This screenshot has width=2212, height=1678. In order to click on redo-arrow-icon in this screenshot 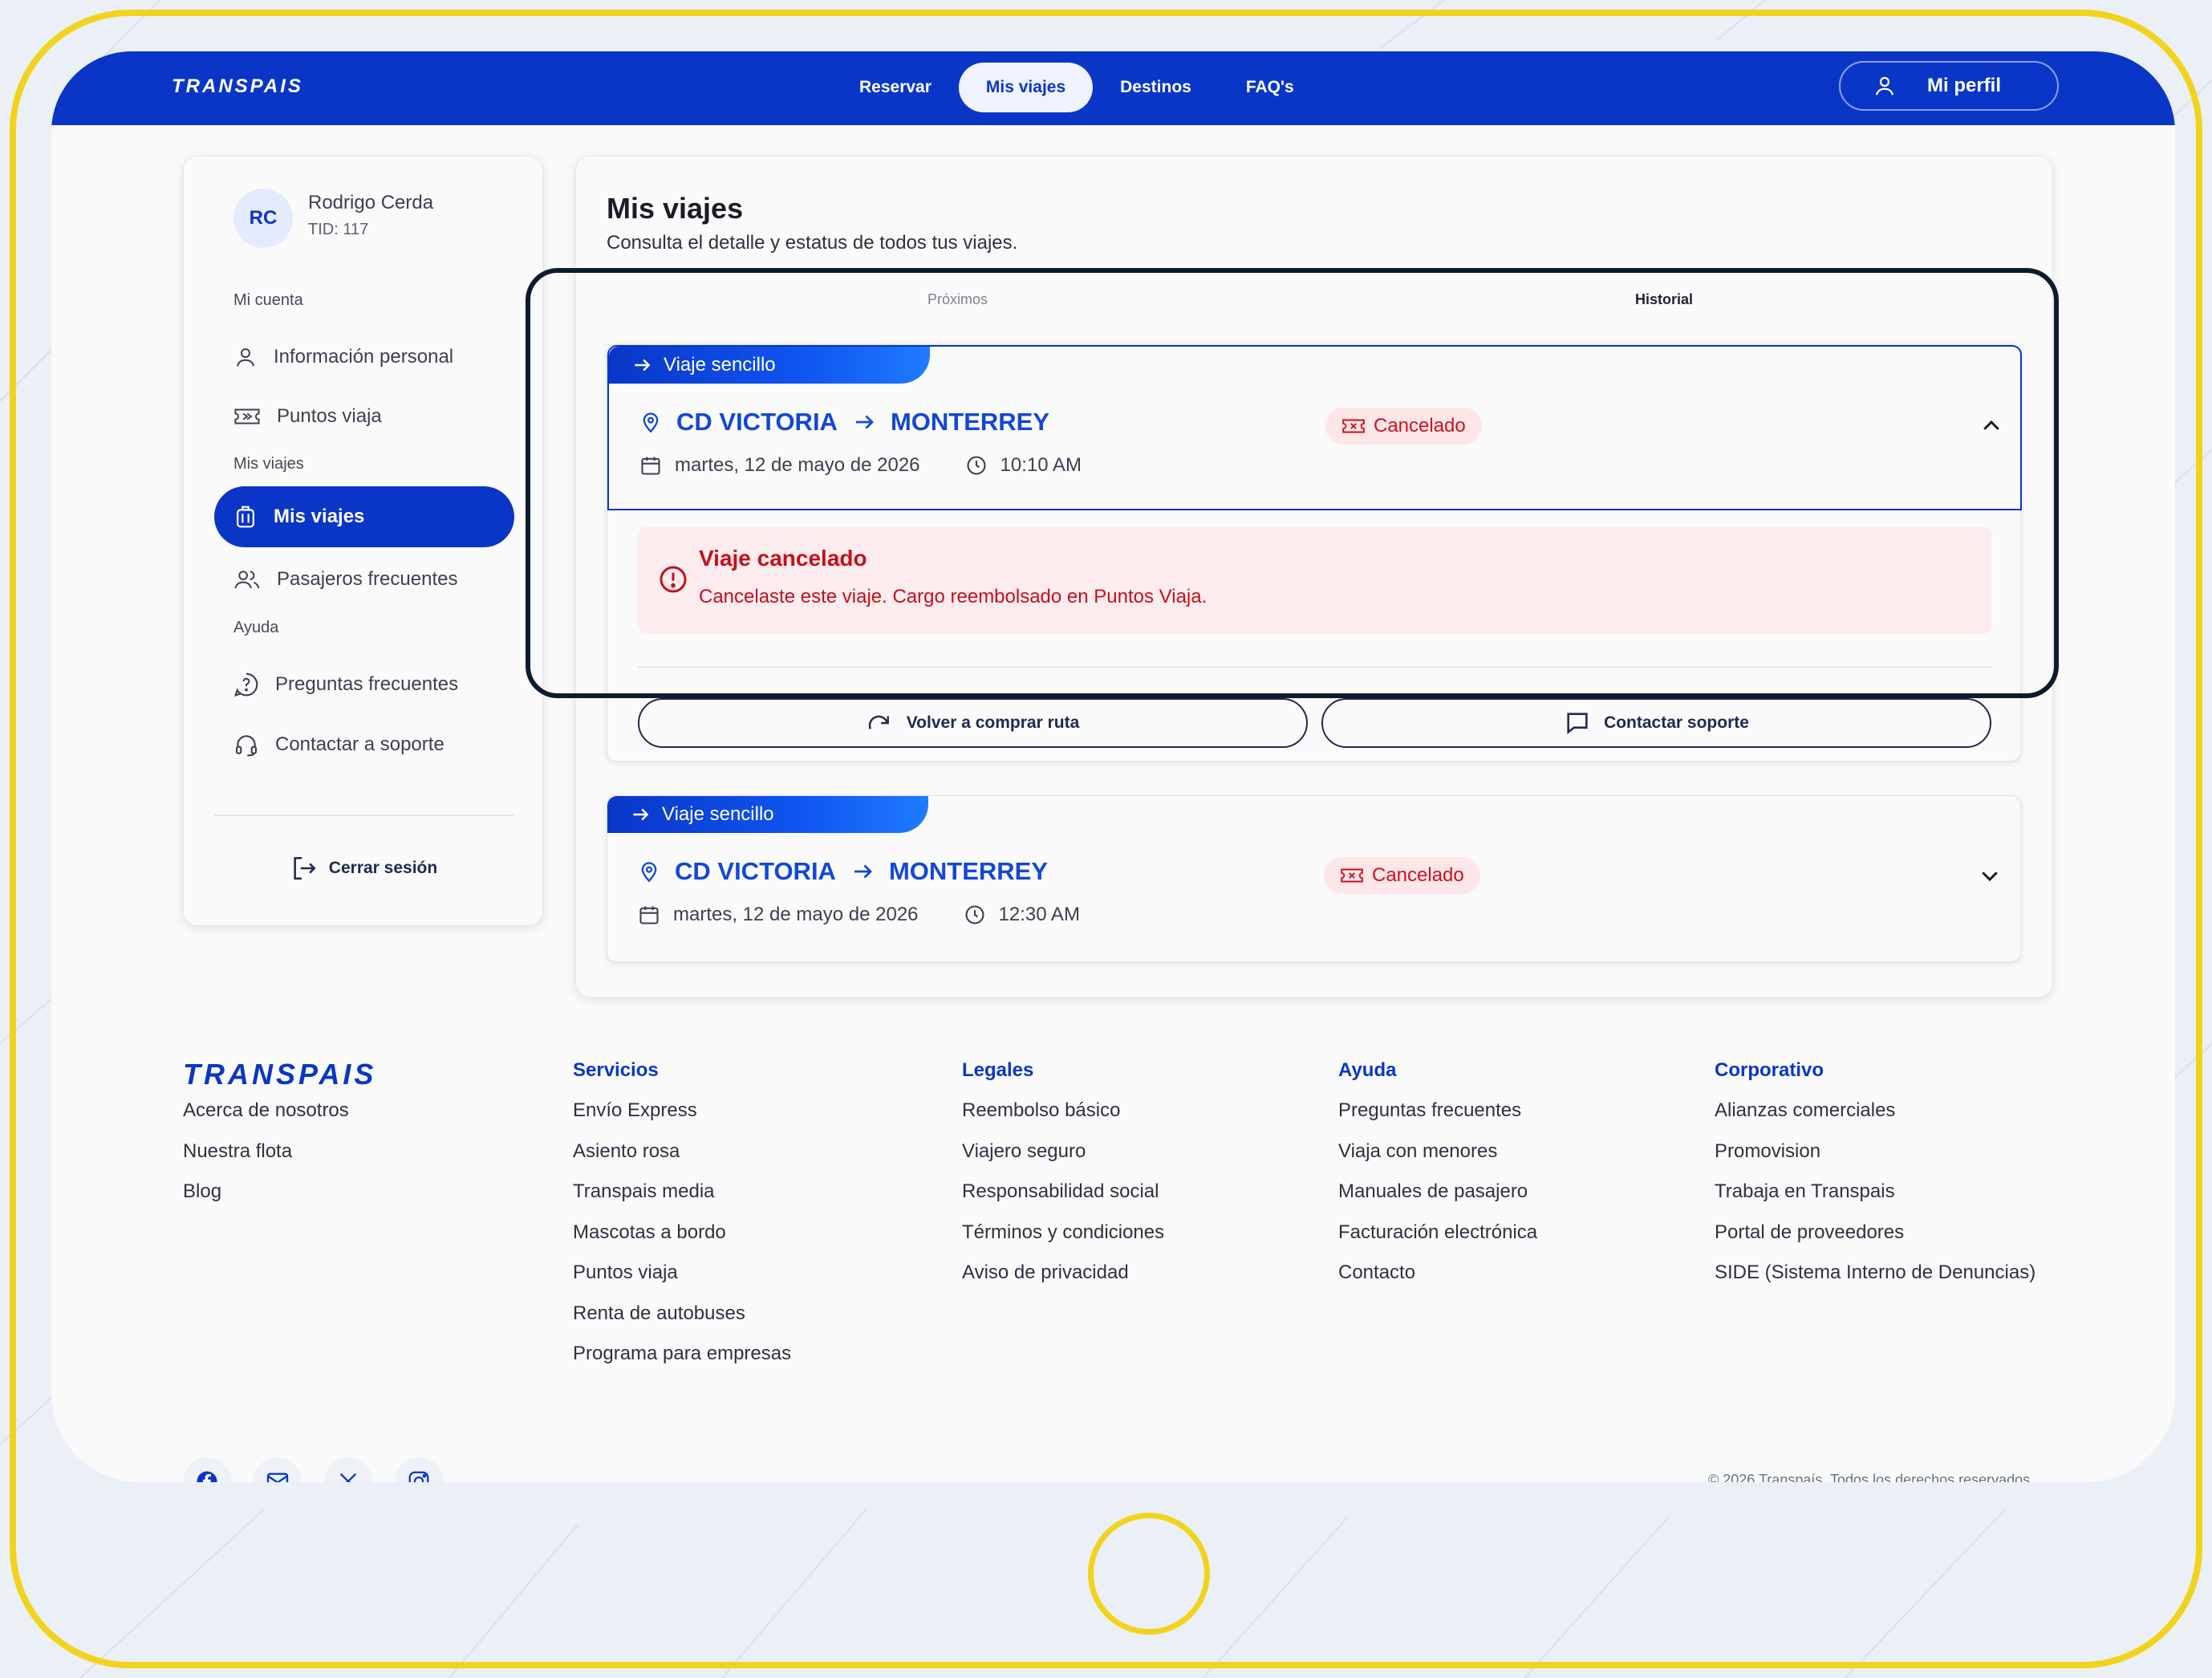, I will do `click(878, 722)`.